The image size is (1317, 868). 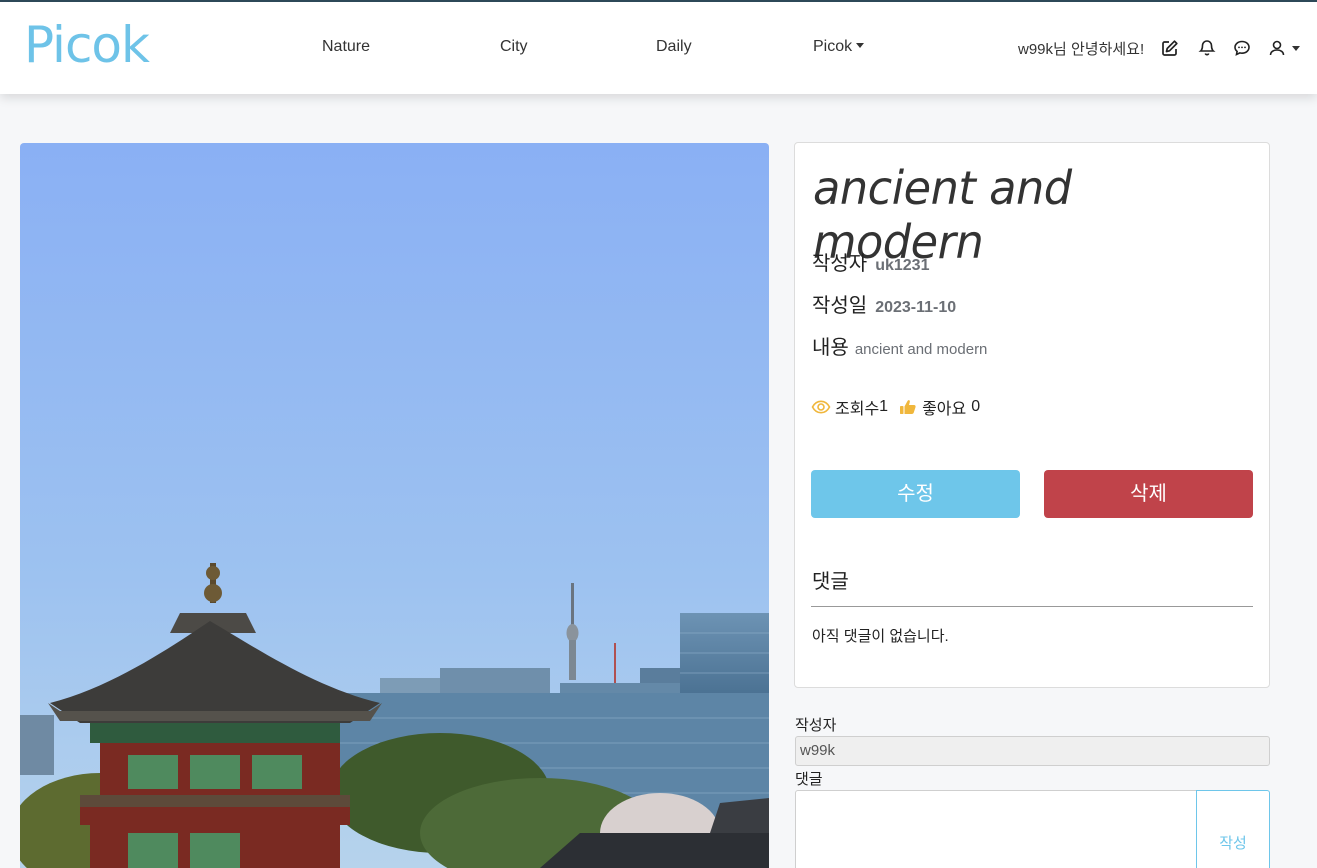 I want to click on thumbs-up-icon, so click(x=908, y=407).